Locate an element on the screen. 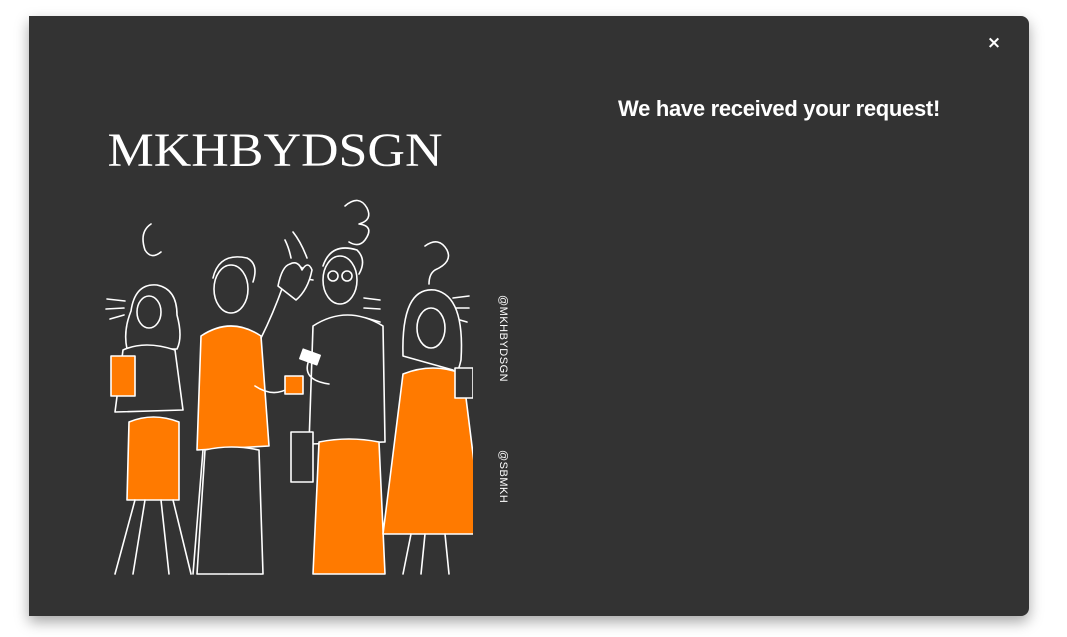  close-button: × is located at coordinates (994, 43).